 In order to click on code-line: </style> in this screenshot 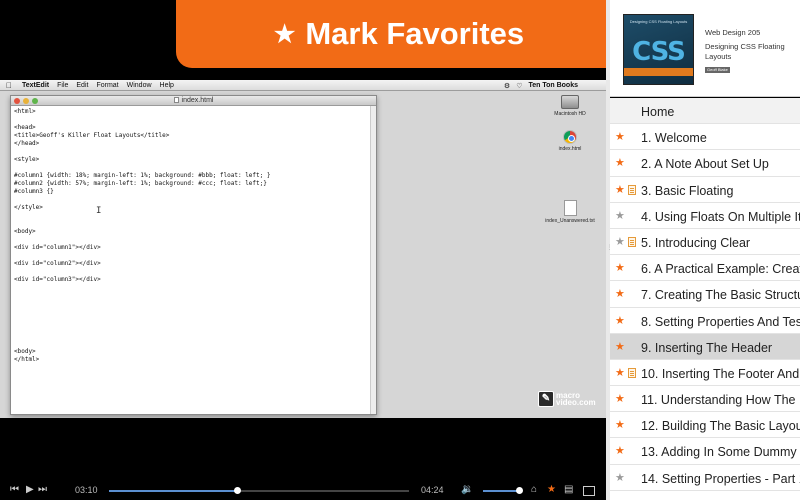, I will do `click(28, 207)`.